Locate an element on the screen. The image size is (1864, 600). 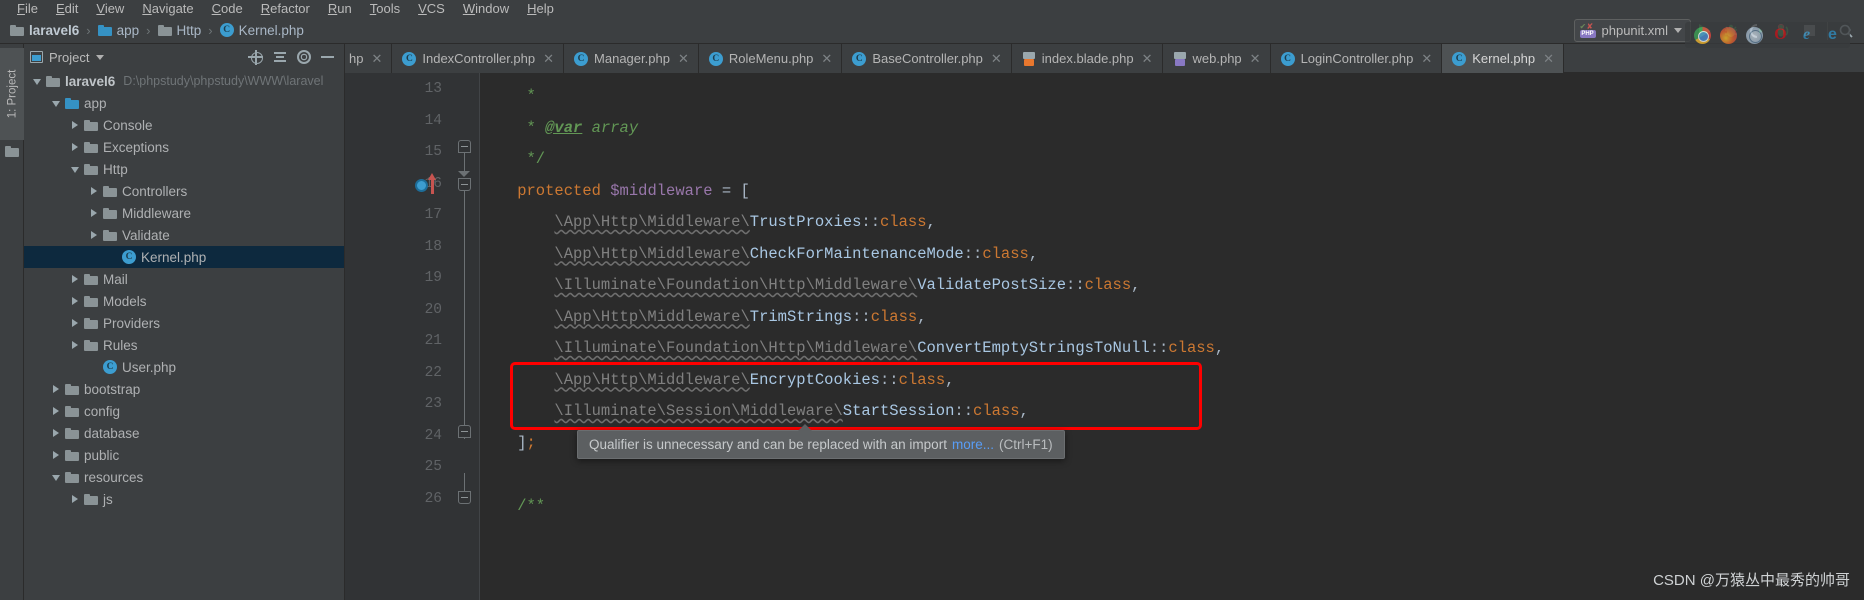
chrome-icon is located at coordinates (1702, 35).